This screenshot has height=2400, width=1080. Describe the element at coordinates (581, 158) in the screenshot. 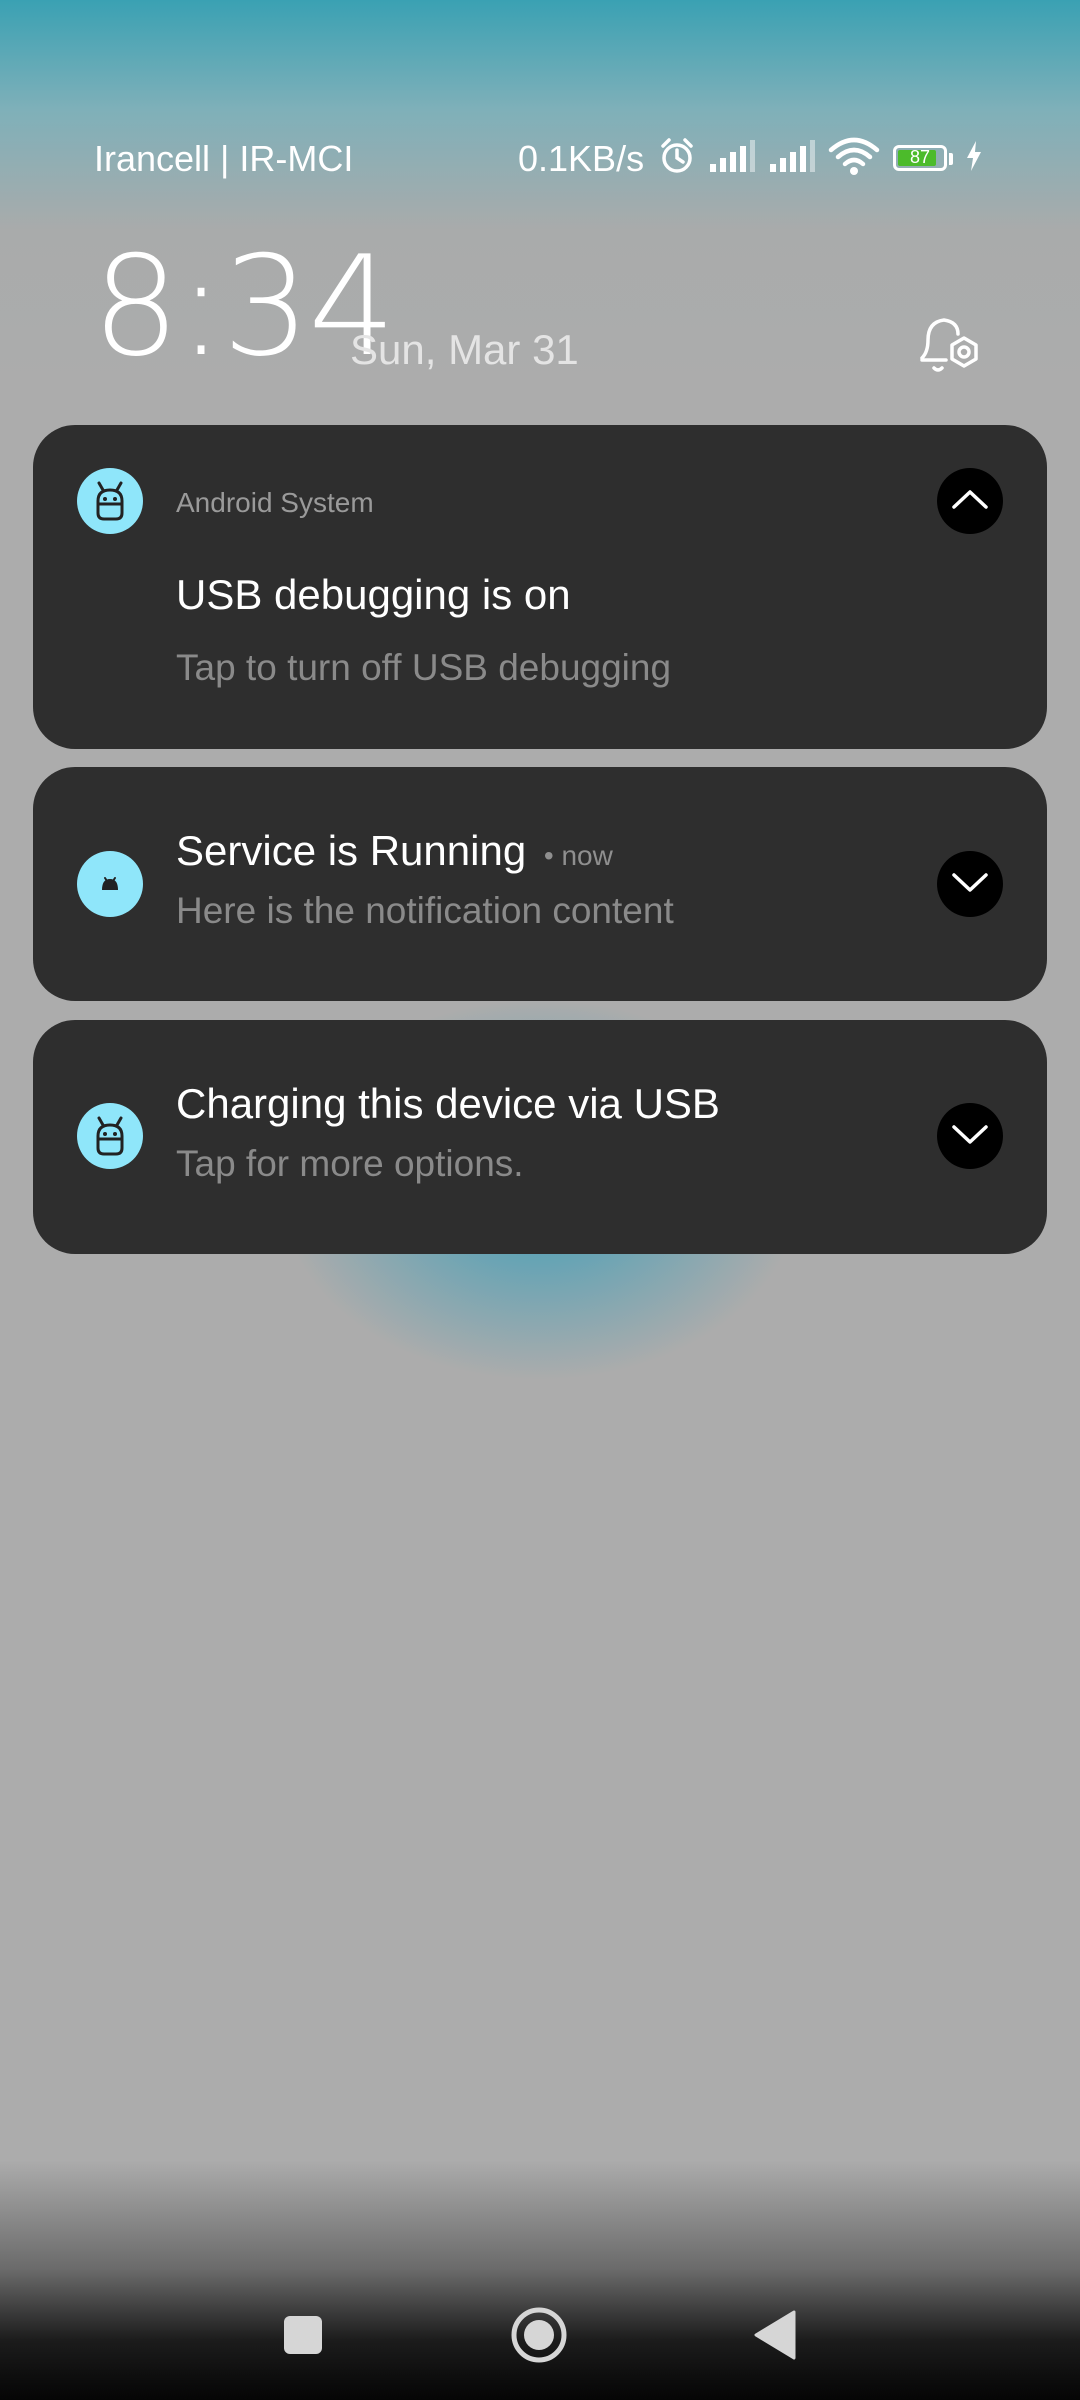

I see `network-speed: 0.1KB/s` at that location.